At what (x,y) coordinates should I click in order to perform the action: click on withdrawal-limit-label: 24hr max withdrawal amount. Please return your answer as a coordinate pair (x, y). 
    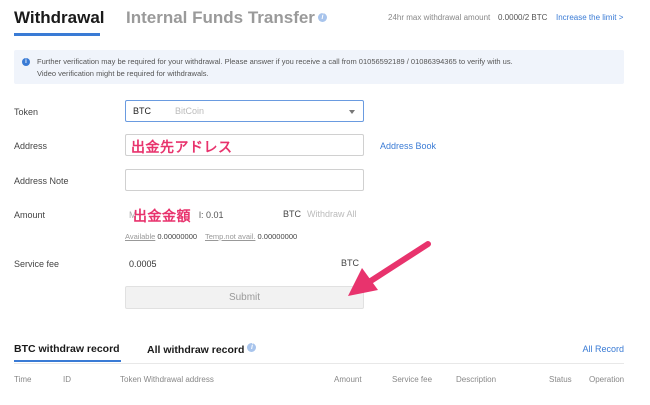
    Looking at the image, I should click on (439, 17).